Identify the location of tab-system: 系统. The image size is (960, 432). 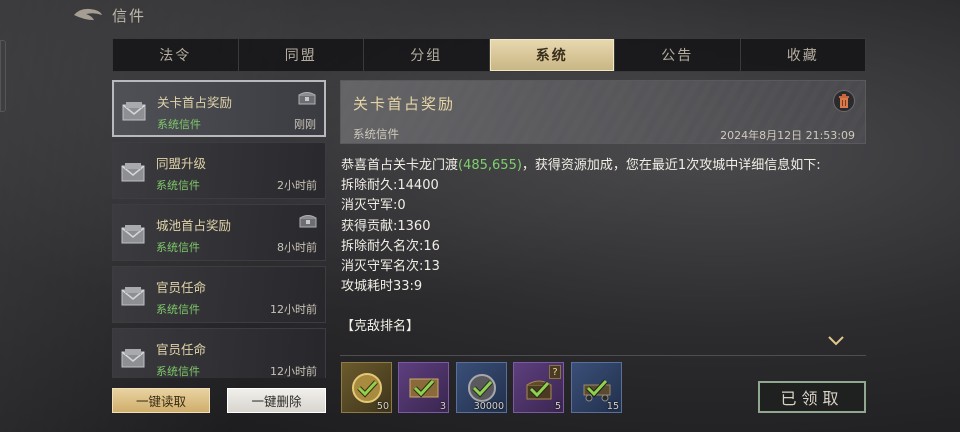
(552, 55).